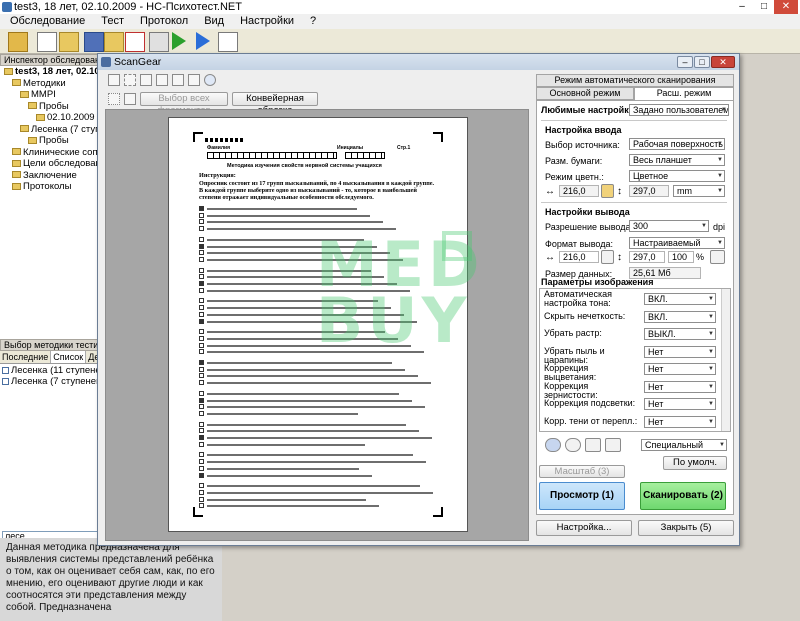 The width and height of the screenshot is (800, 621). What do you see at coordinates (607, 257) in the screenshot?
I see `output-lock-icon` at bounding box center [607, 257].